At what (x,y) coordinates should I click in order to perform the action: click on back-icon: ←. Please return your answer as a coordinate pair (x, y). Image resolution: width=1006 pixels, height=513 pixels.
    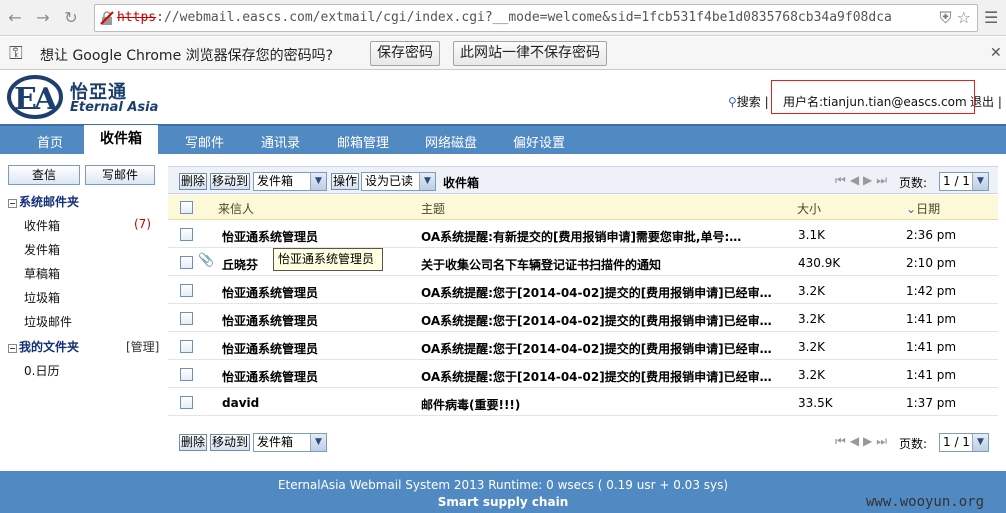
    Looking at the image, I should click on (15, 18).